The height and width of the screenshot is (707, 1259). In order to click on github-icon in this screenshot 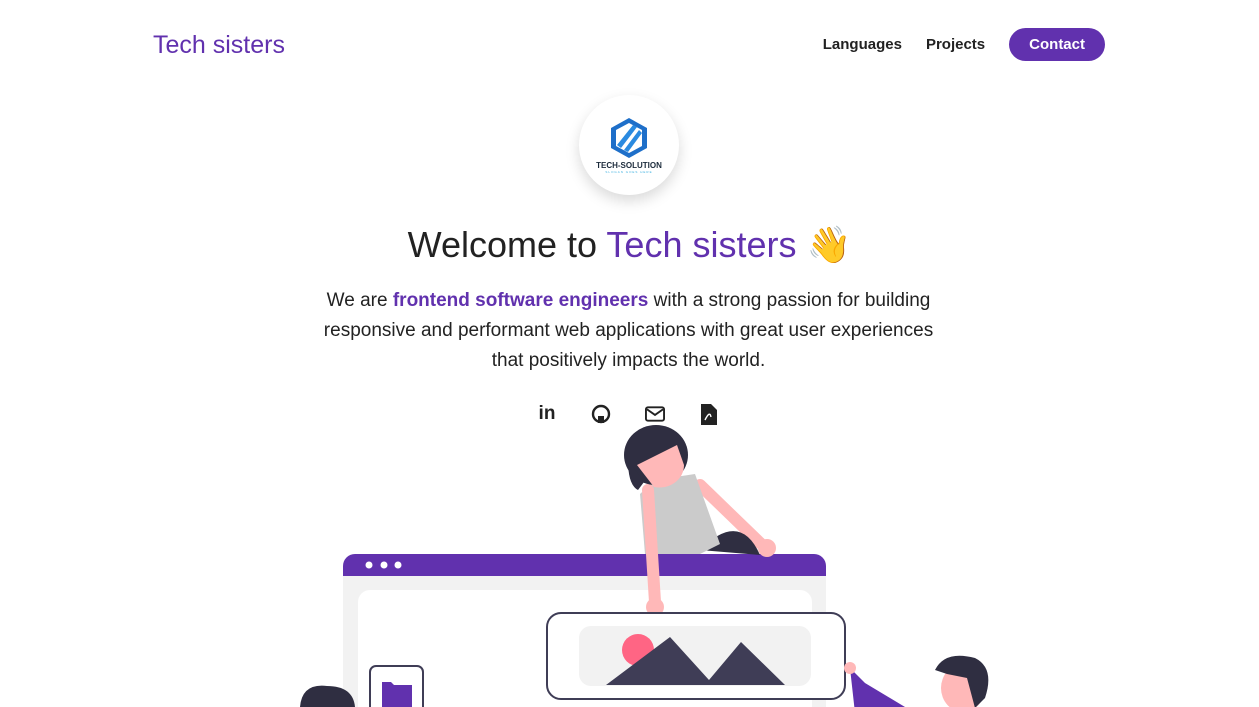, I will do `click(601, 414)`.